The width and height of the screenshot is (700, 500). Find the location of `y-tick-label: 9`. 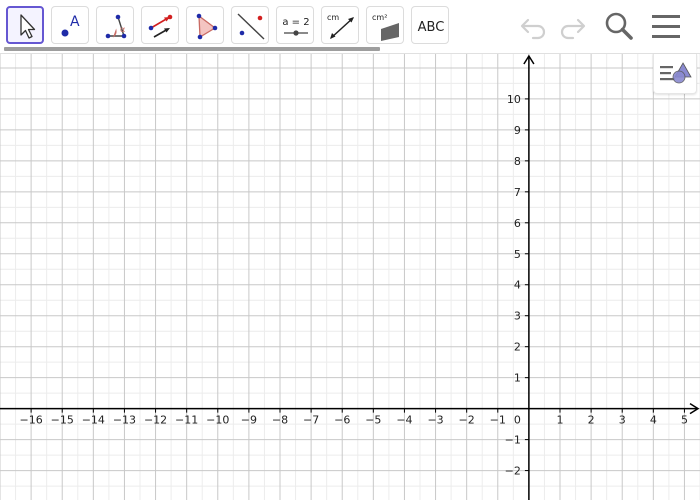

y-tick-label: 9 is located at coordinates (517, 130).